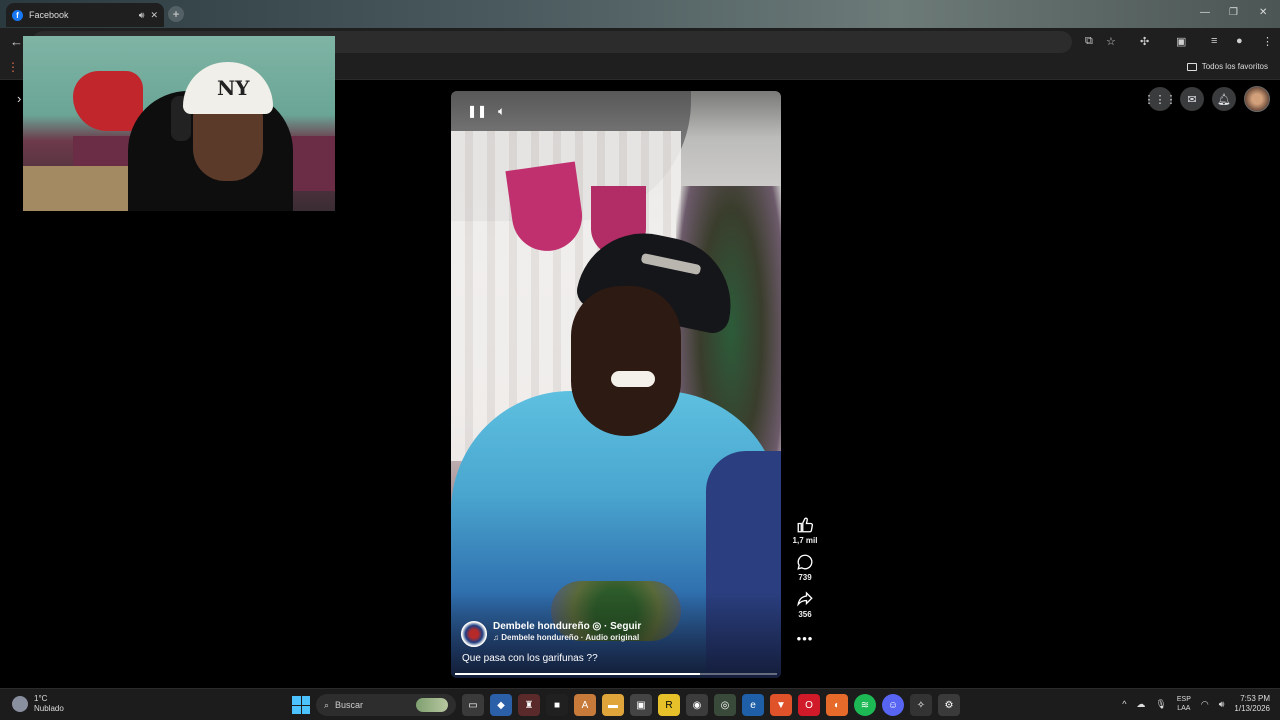 This screenshot has height=720, width=1280. What do you see at coordinates (1239, 41) in the screenshot?
I see `profile-icon: ●` at bounding box center [1239, 41].